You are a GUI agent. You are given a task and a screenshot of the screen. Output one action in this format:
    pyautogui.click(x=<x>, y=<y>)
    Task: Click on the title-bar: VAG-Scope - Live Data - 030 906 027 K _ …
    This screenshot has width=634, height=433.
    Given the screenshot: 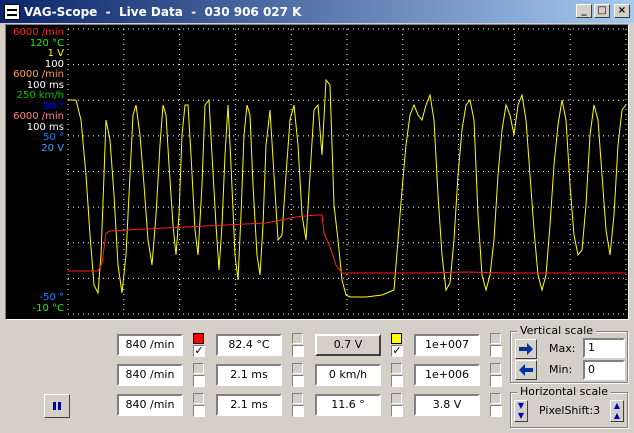 What is the action you would take?
    pyautogui.click(x=317, y=11)
    